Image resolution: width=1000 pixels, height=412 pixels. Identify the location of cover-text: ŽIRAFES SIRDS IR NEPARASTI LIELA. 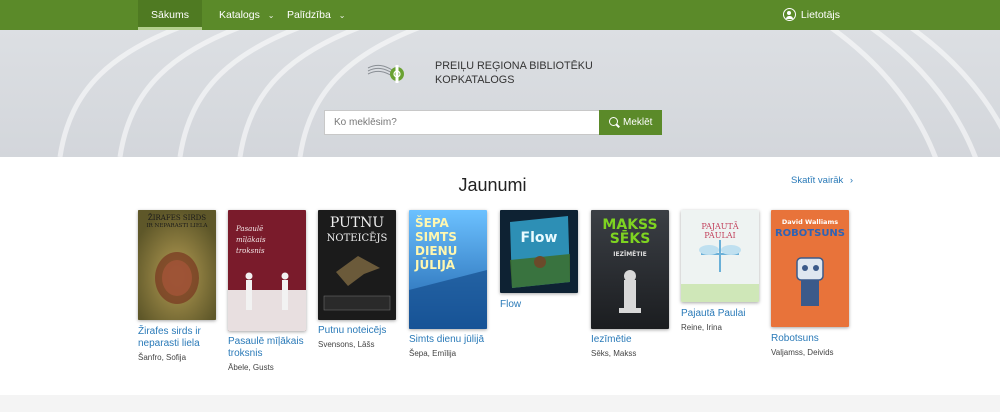
(177, 222).